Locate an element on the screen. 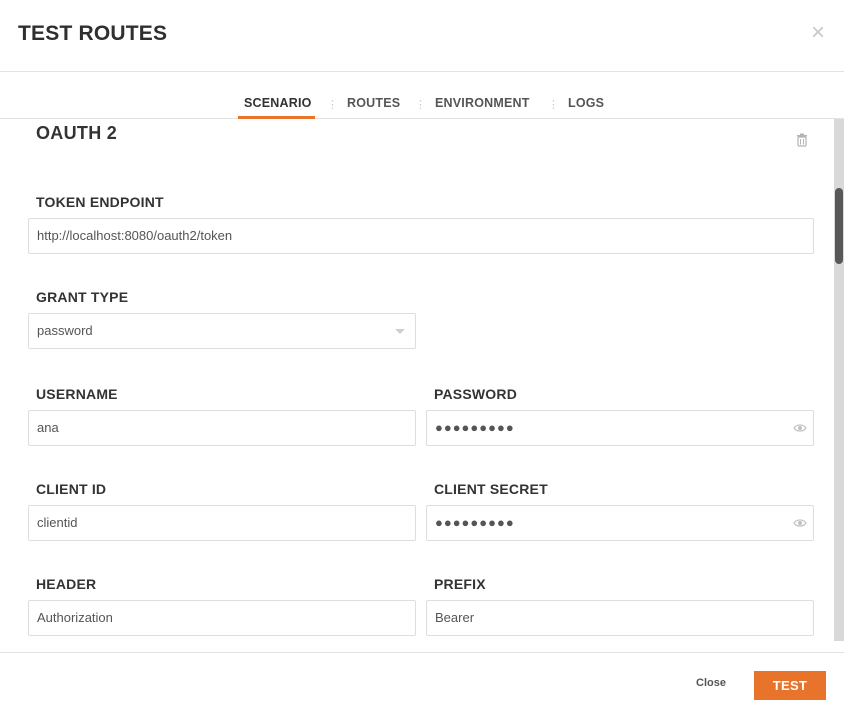 This screenshot has height=712, width=844. close-icon: × is located at coordinates (818, 33).